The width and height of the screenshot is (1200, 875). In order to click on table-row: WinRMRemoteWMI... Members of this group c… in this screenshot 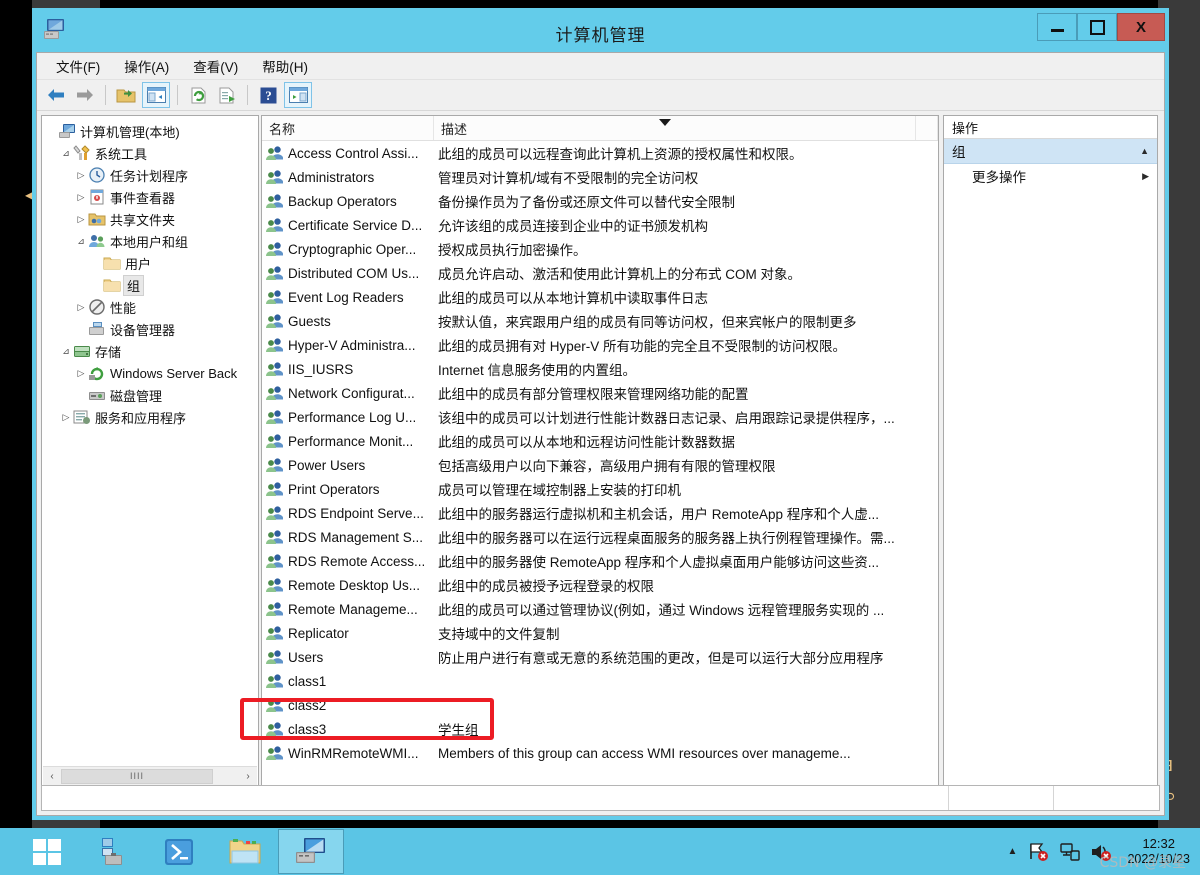, I will do `click(600, 753)`.